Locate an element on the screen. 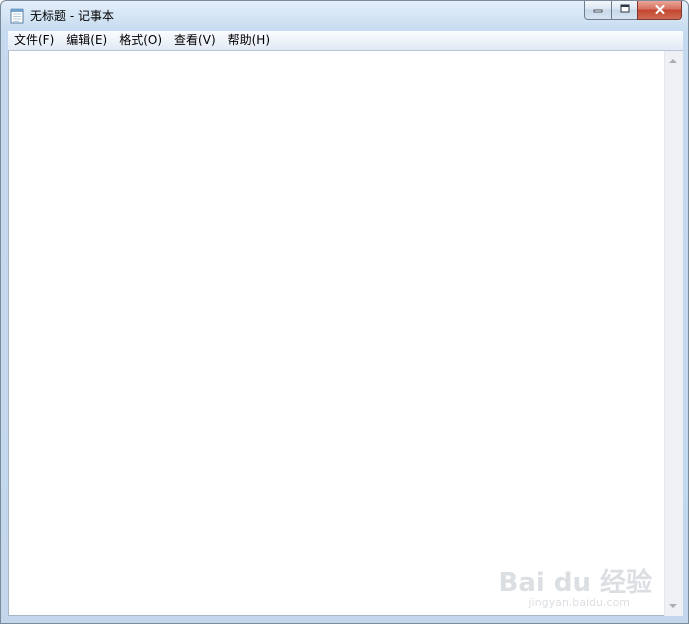 The width and height of the screenshot is (689, 624). menu-bar: 文件(F) 编辑(E) 格式(O) 查看(V) 帮助(H) is located at coordinates (345, 41).